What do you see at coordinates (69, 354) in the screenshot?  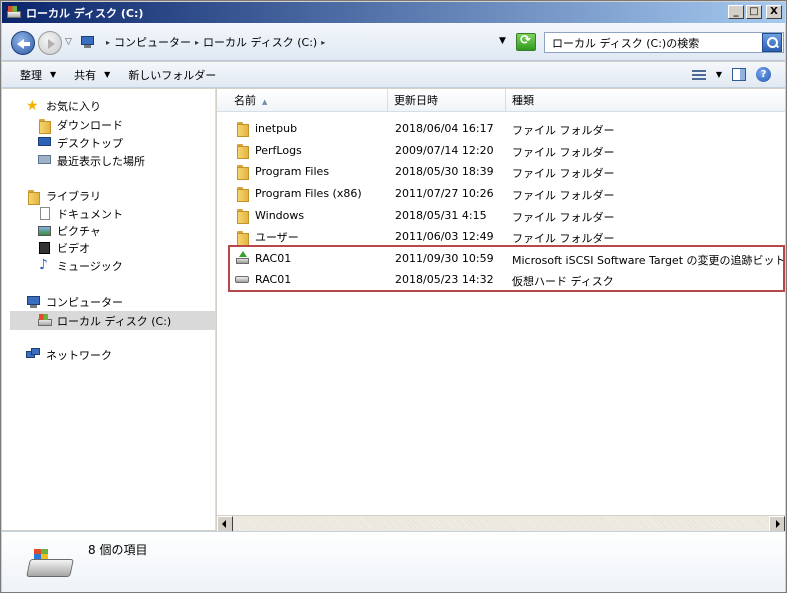 I see `nav-network: ネットワーク` at bounding box center [69, 354].